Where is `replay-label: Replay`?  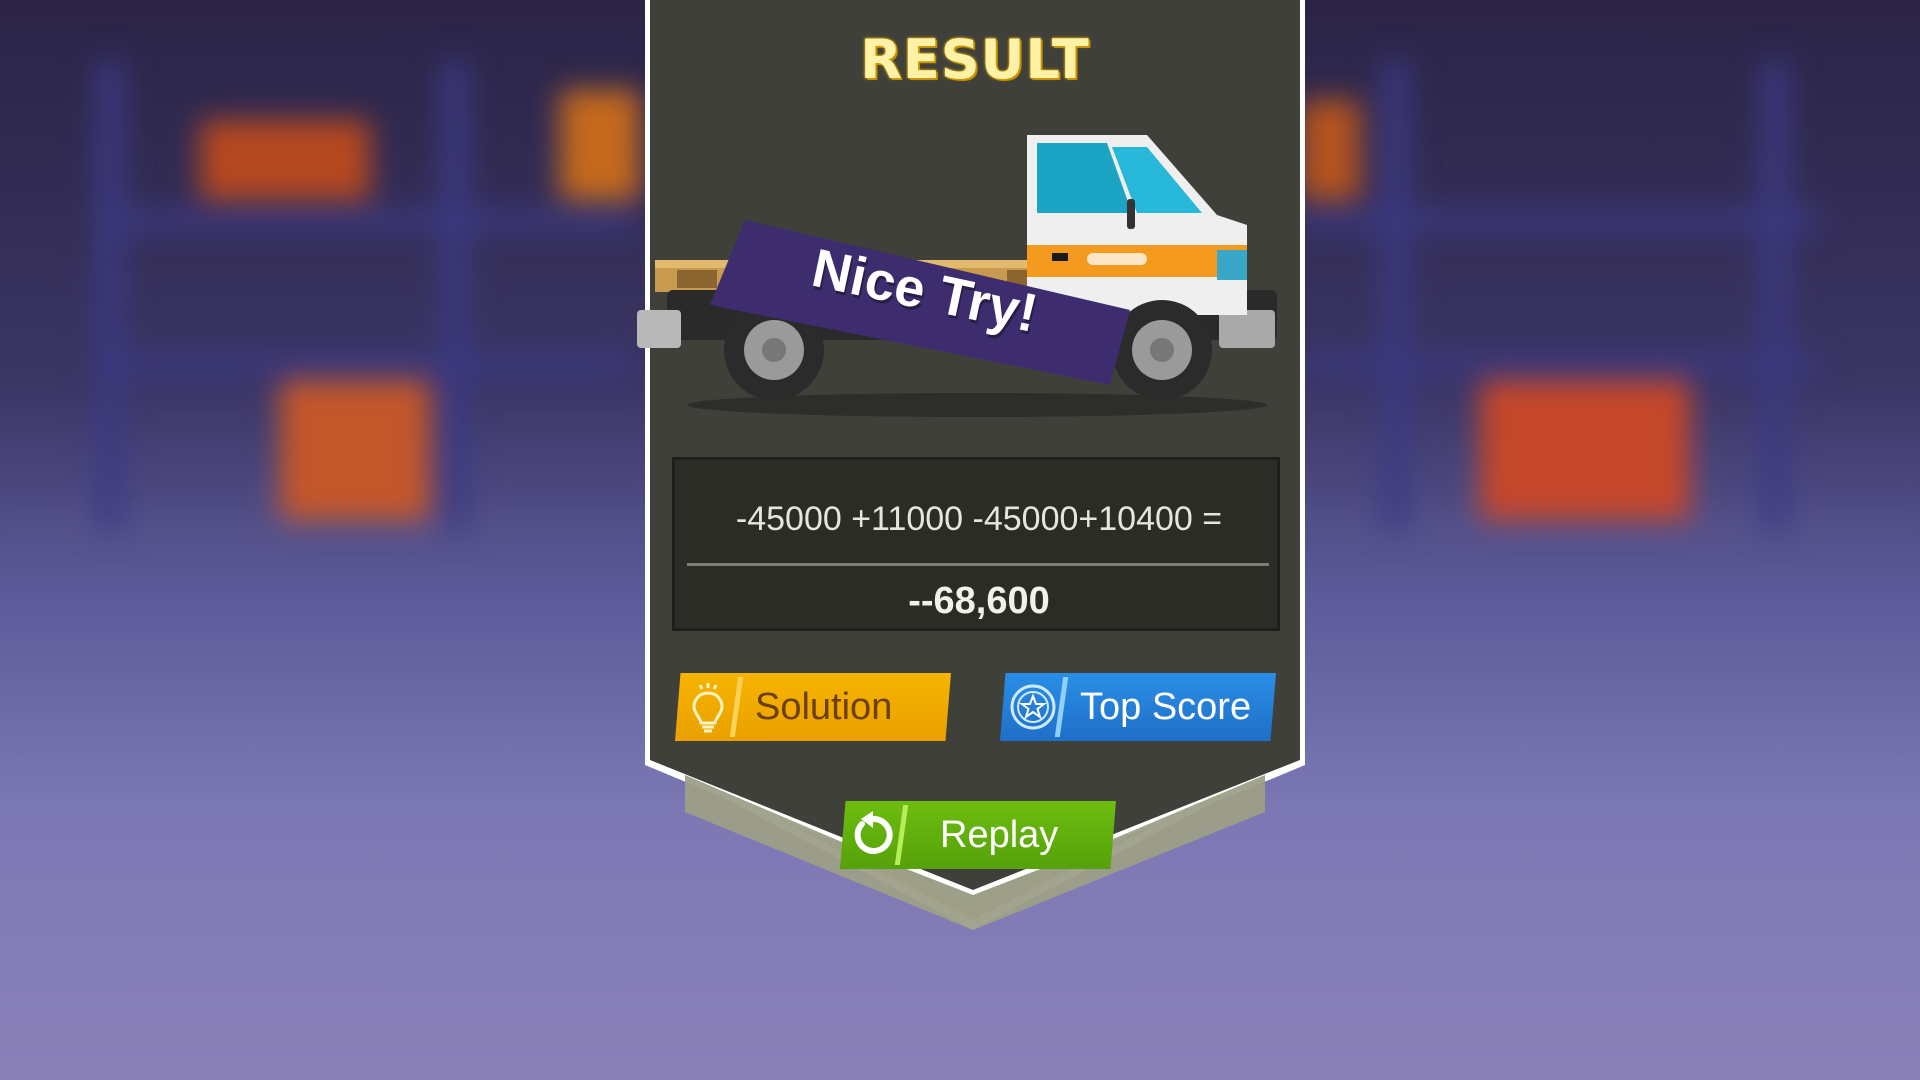
replay-label: Replay is located at coordinates (999, 834).